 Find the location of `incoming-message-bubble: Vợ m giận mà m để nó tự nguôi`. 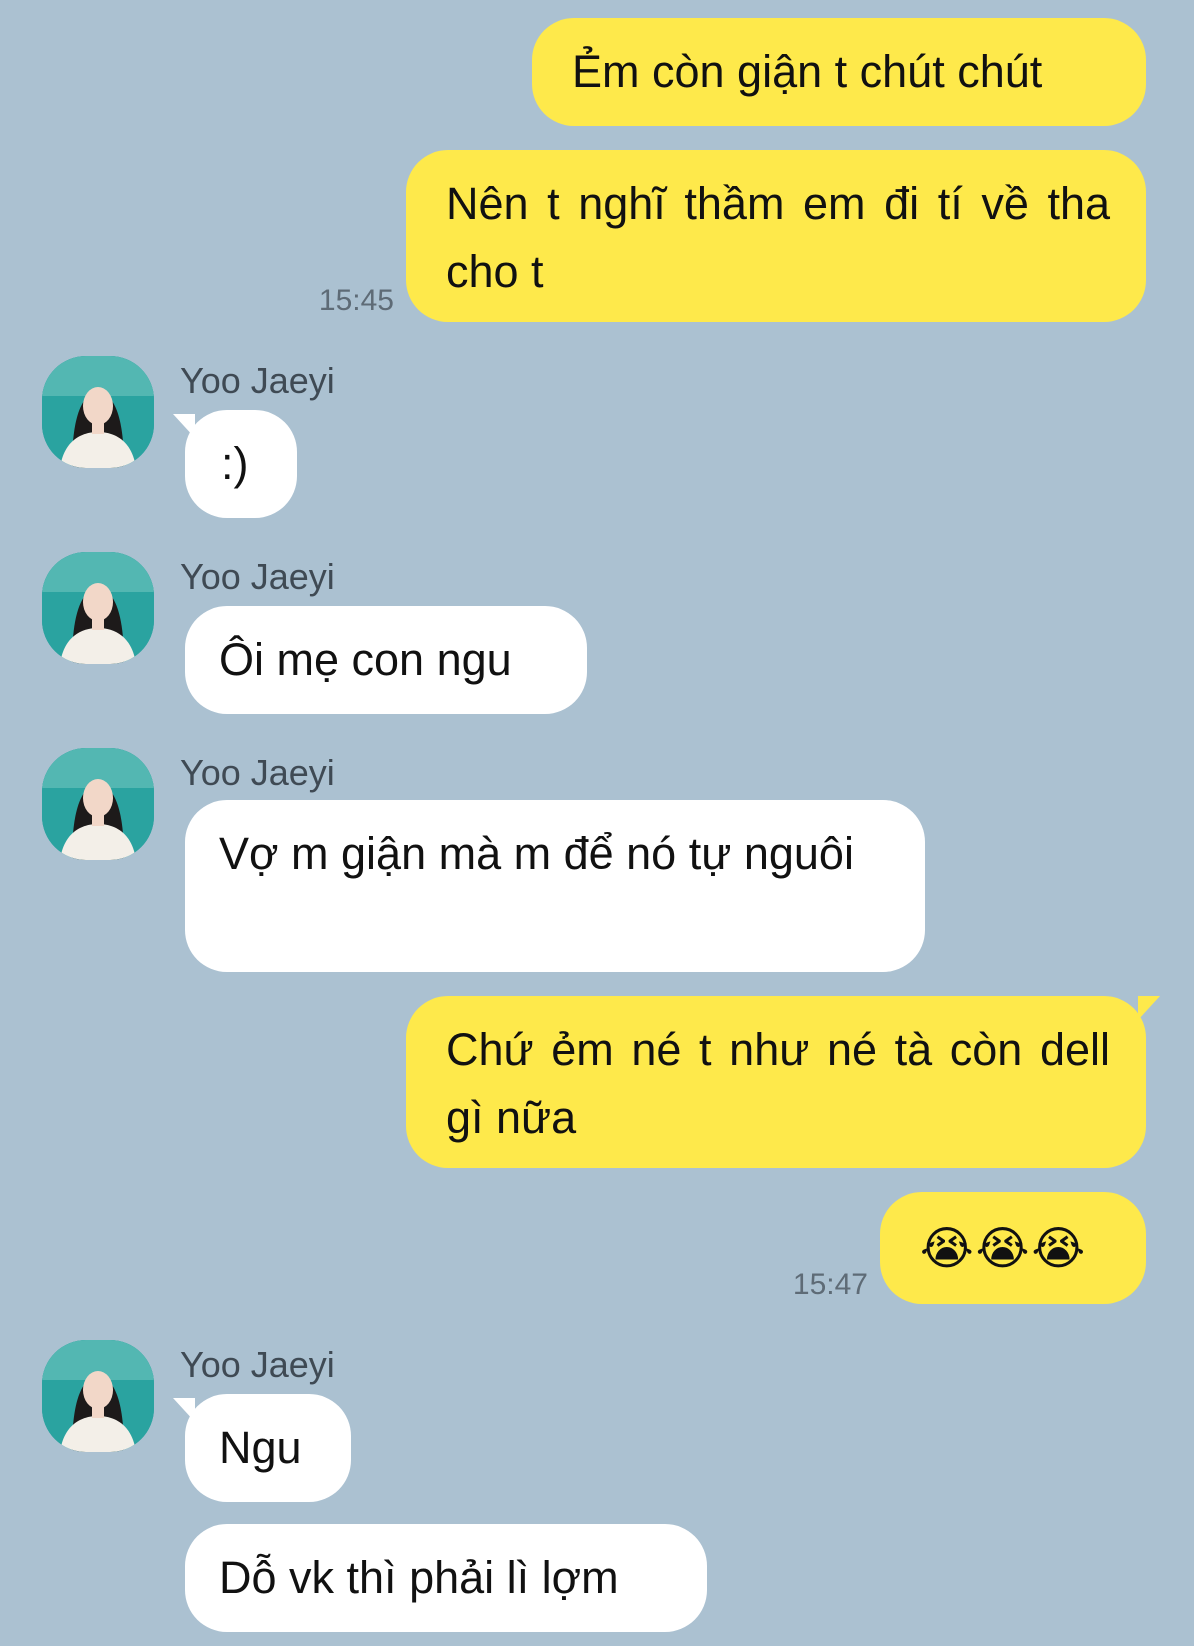

incoming-message-bubble: Vợ m giận mà m để nó tự nguôi is located at coordinates (555, 886).